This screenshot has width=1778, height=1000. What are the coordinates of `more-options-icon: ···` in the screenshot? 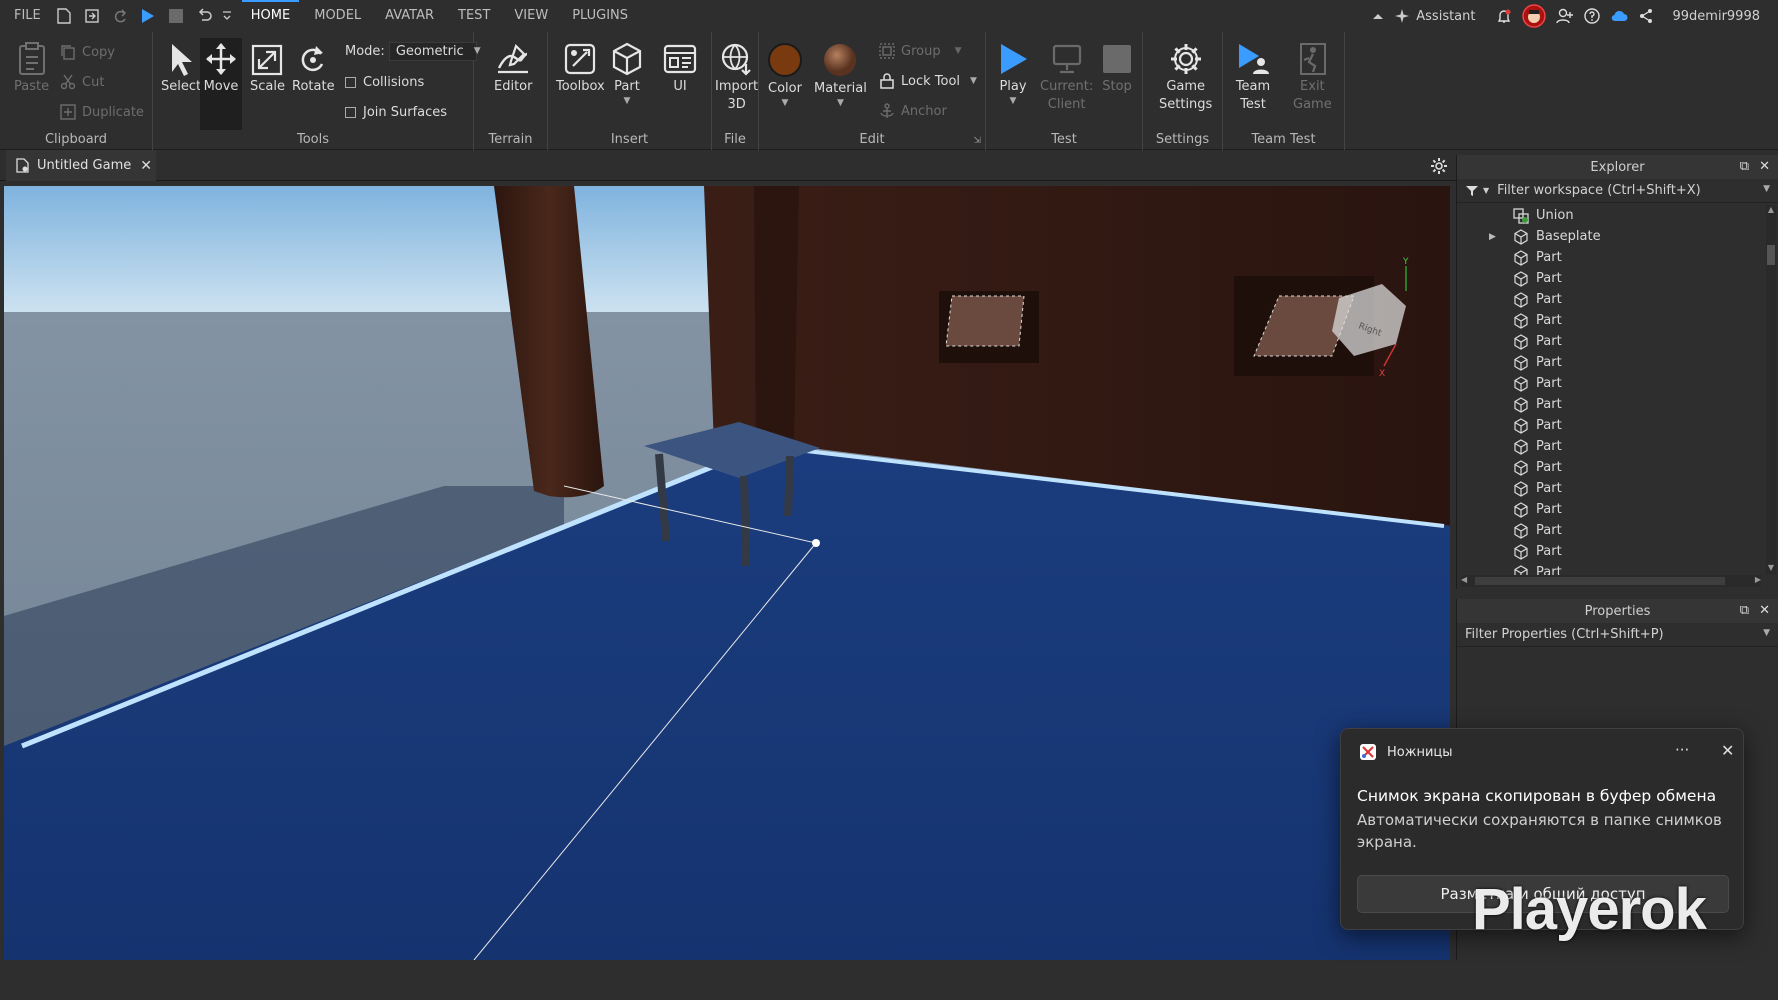 It's located at (1682, 750).